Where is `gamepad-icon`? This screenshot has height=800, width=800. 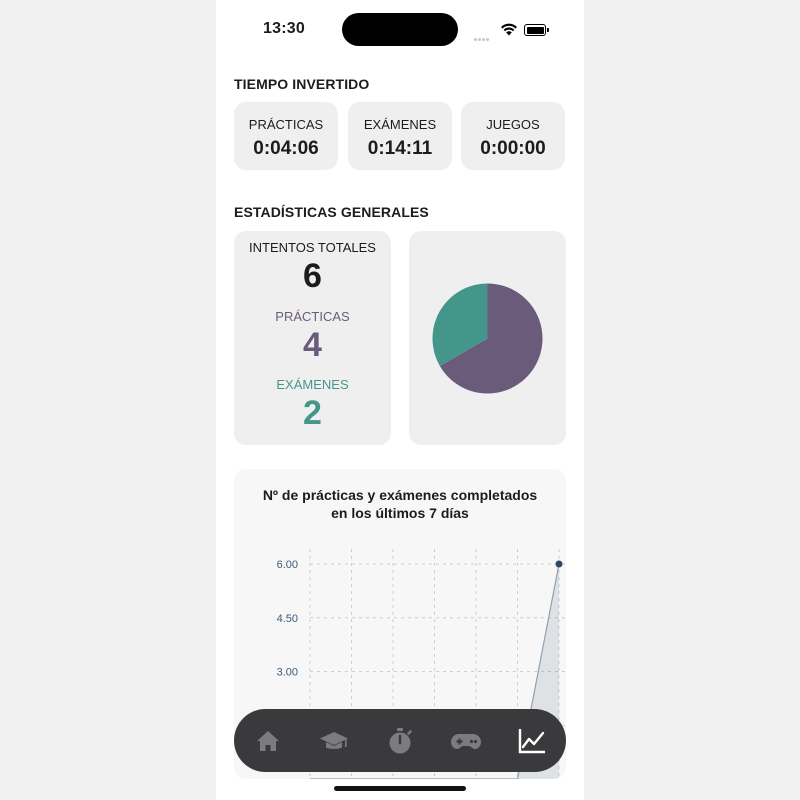 gamepad-icon is located at coordinates (466, 741).